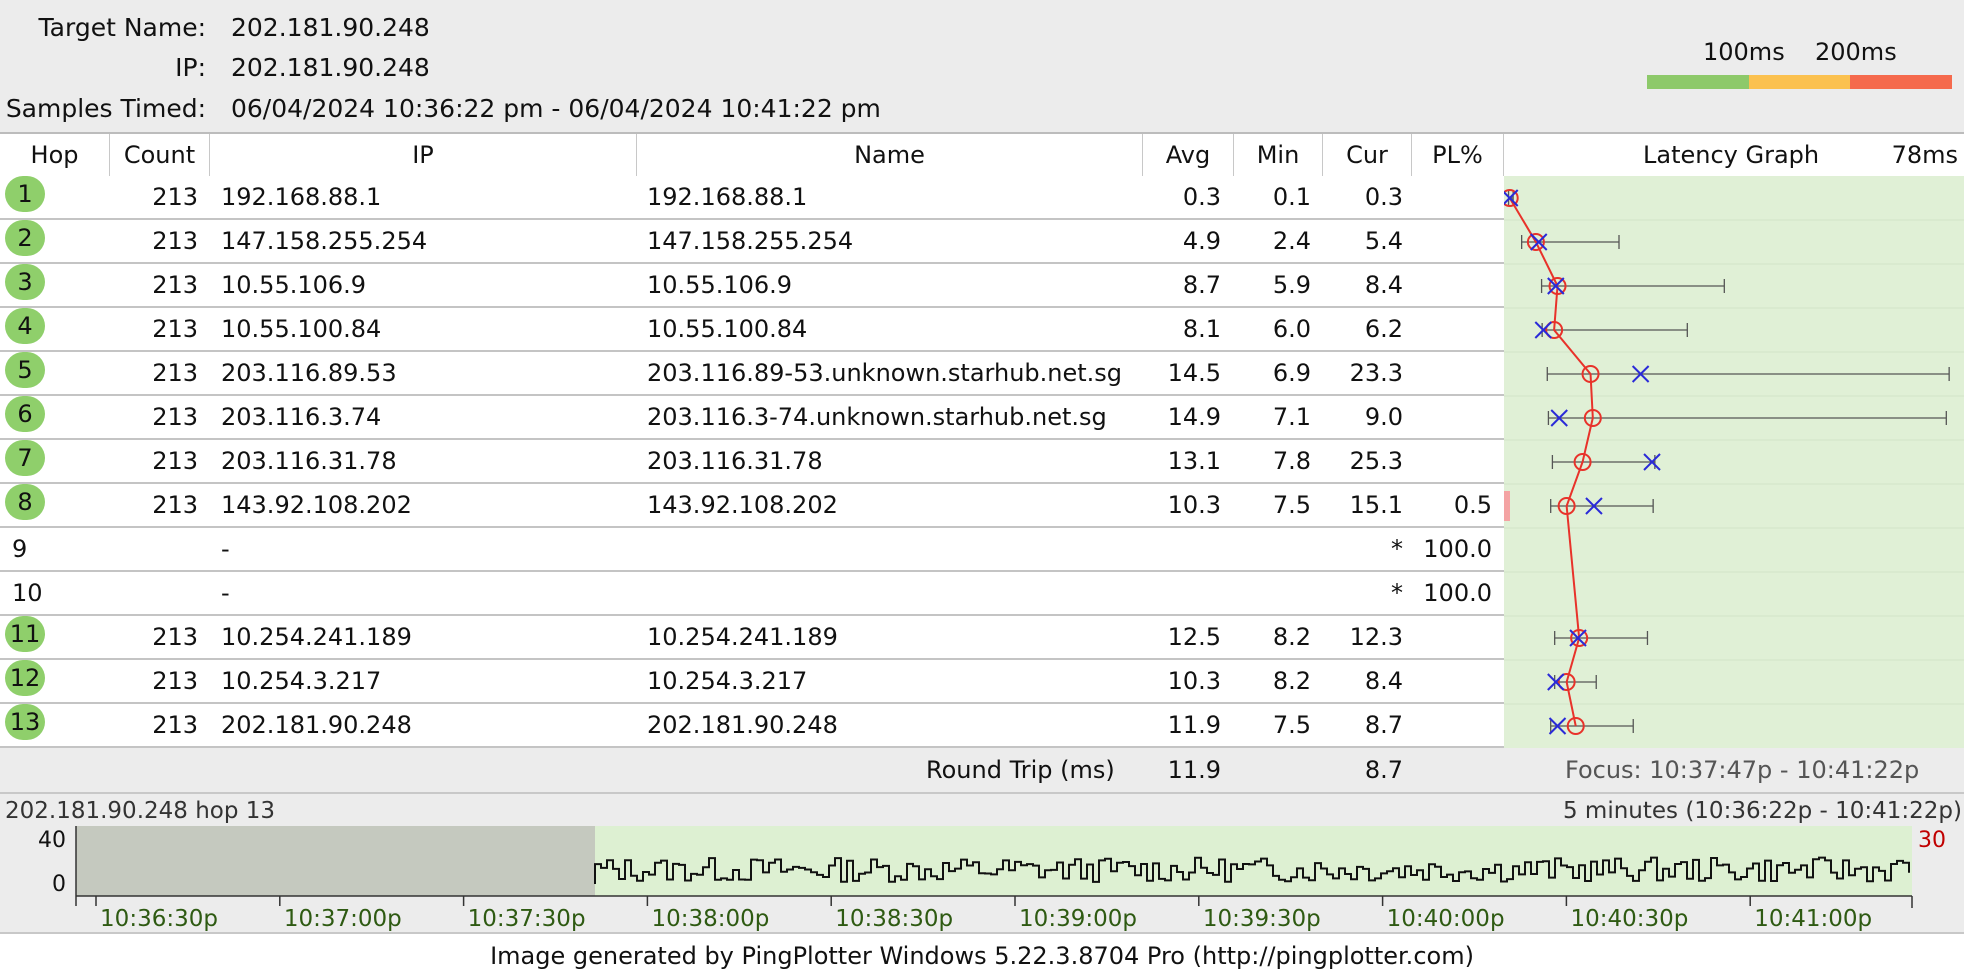 This screenshot has width=1964, height=978. I want to click on column-header-ip: IP, so click(423, 155).